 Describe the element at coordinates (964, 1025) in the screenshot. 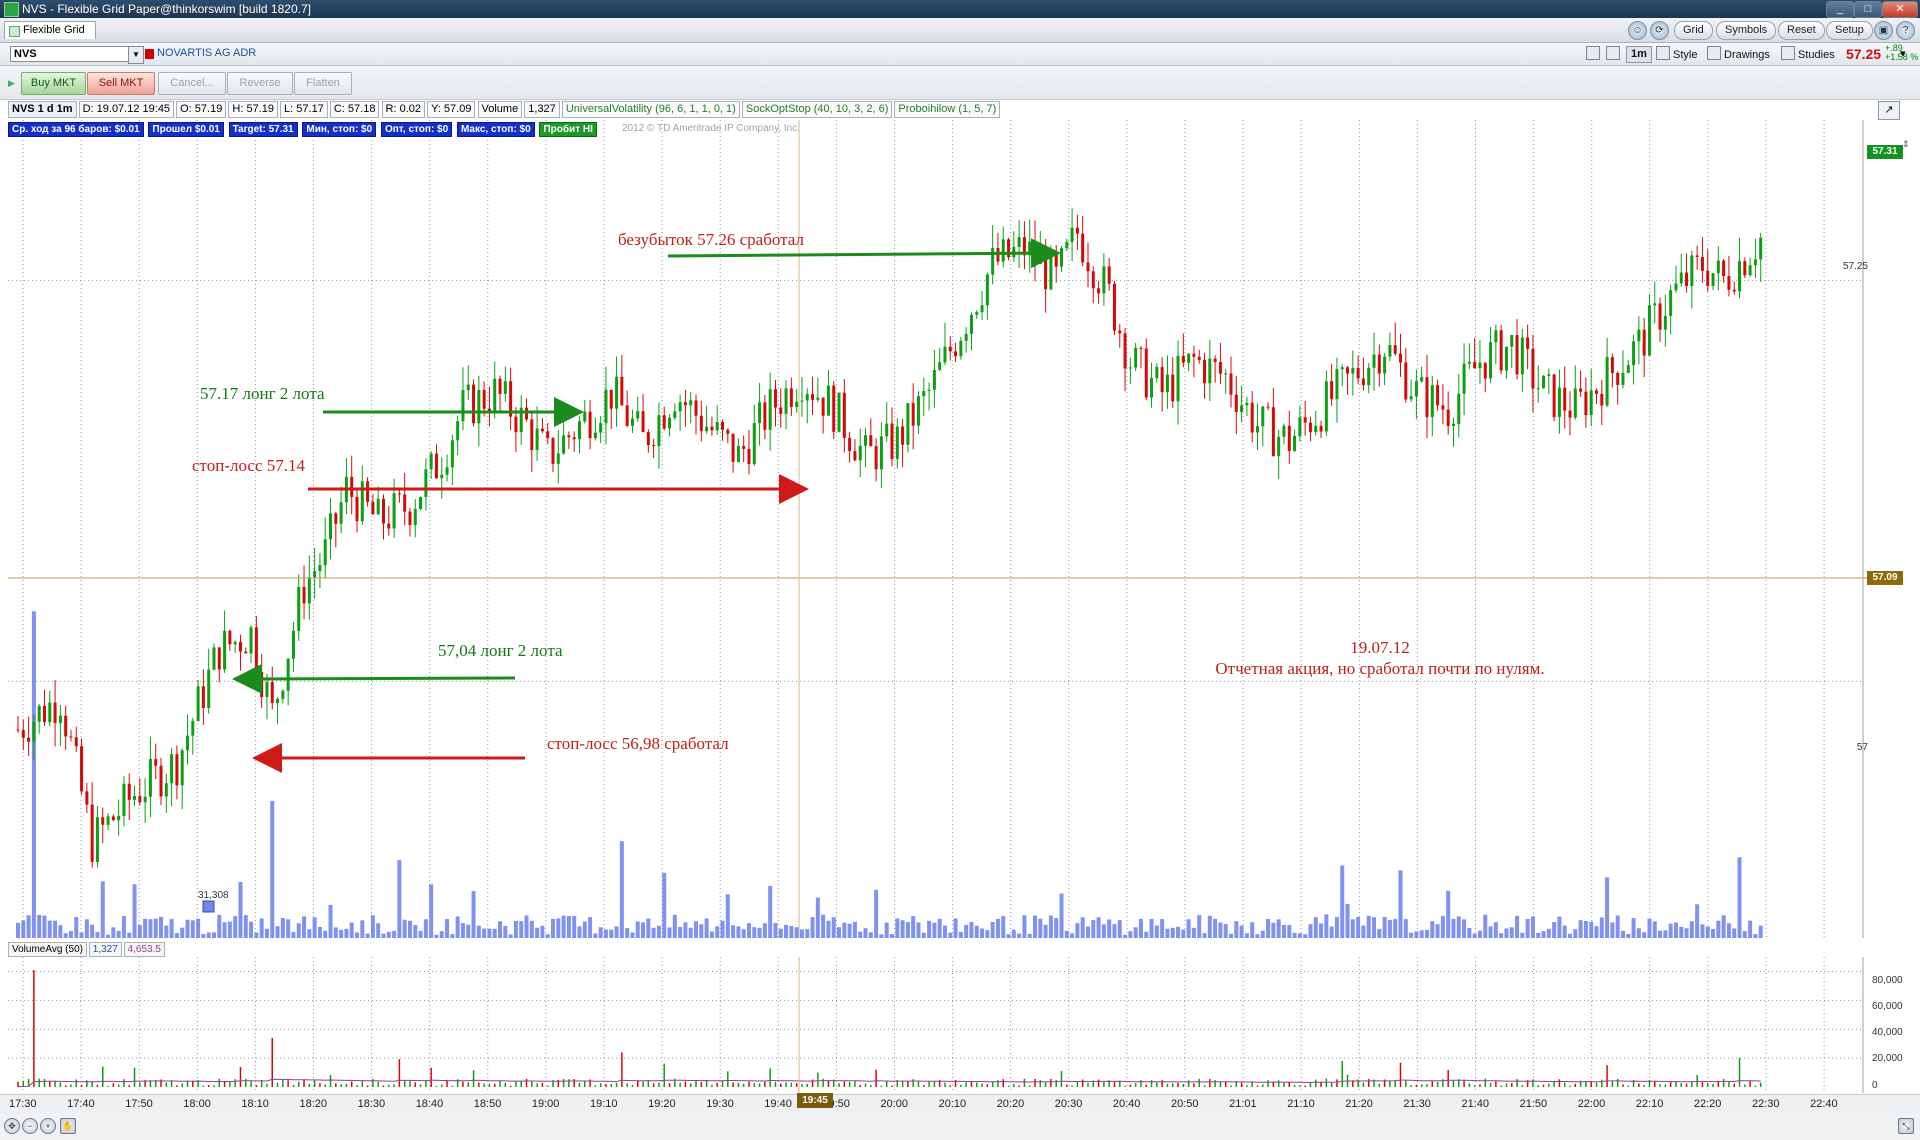

I see `volume-chart: 80,000 60,000 40,000 20,000 0` at that location.